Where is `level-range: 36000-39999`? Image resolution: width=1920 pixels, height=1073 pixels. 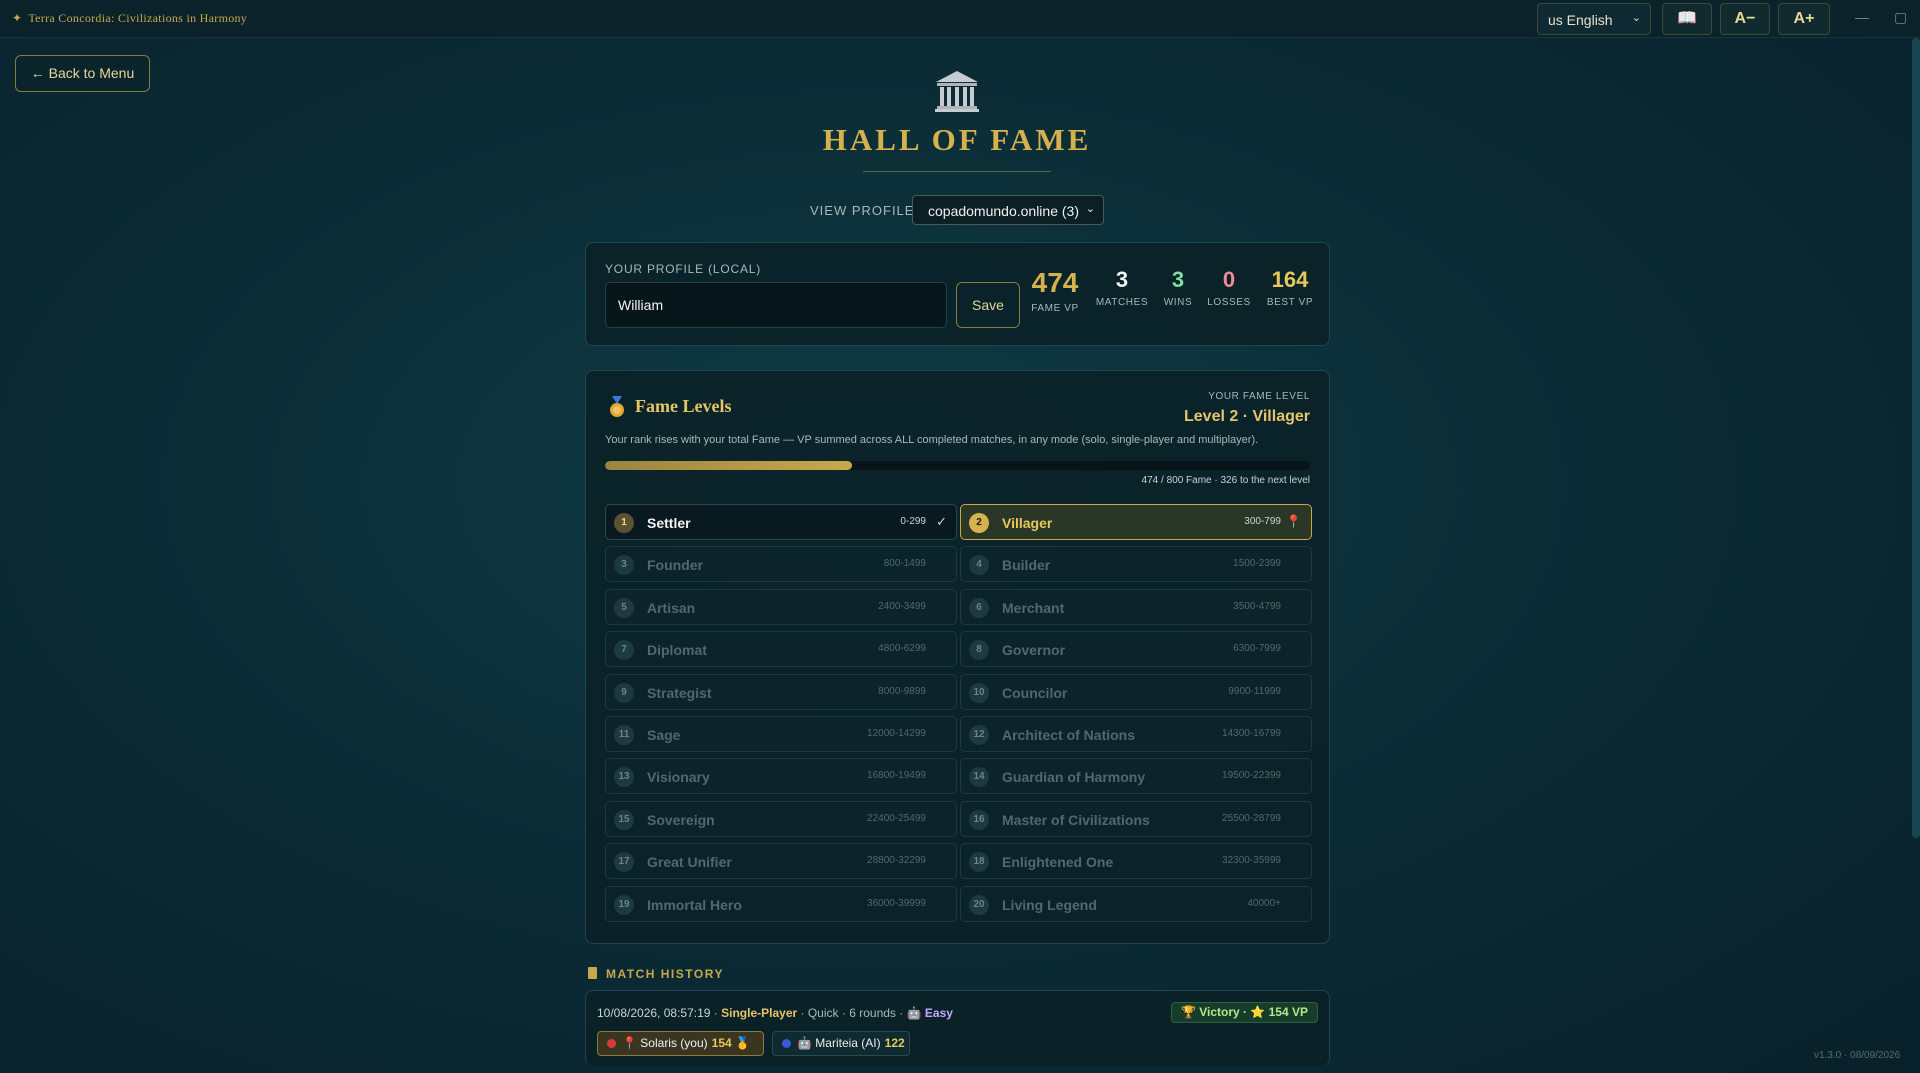
level-range: 36000-39999 is located at coordinates (896, 903).